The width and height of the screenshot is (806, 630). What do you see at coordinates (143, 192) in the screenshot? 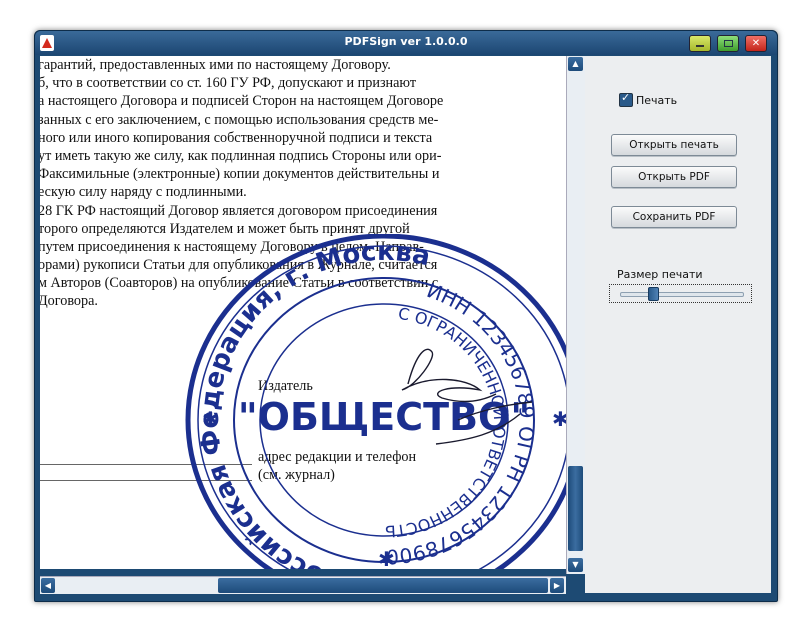
I see `document-line: ескую силу наряду с подлинными.` at bounding box center [143, 192].